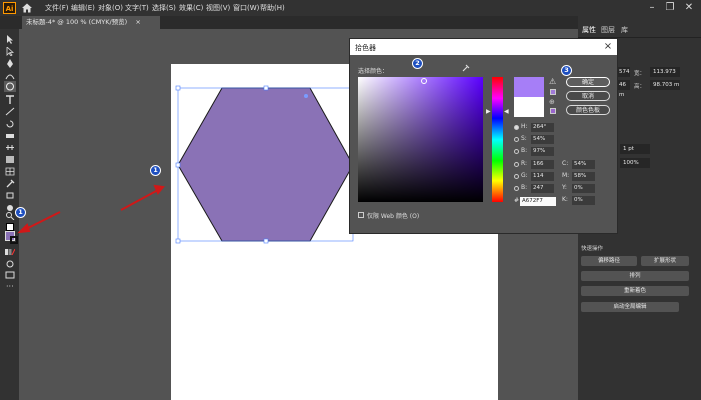  Describe the element at coordinates (592, 249) in the screenshot. I see `quick-actions-title: 快速操作` at that location.